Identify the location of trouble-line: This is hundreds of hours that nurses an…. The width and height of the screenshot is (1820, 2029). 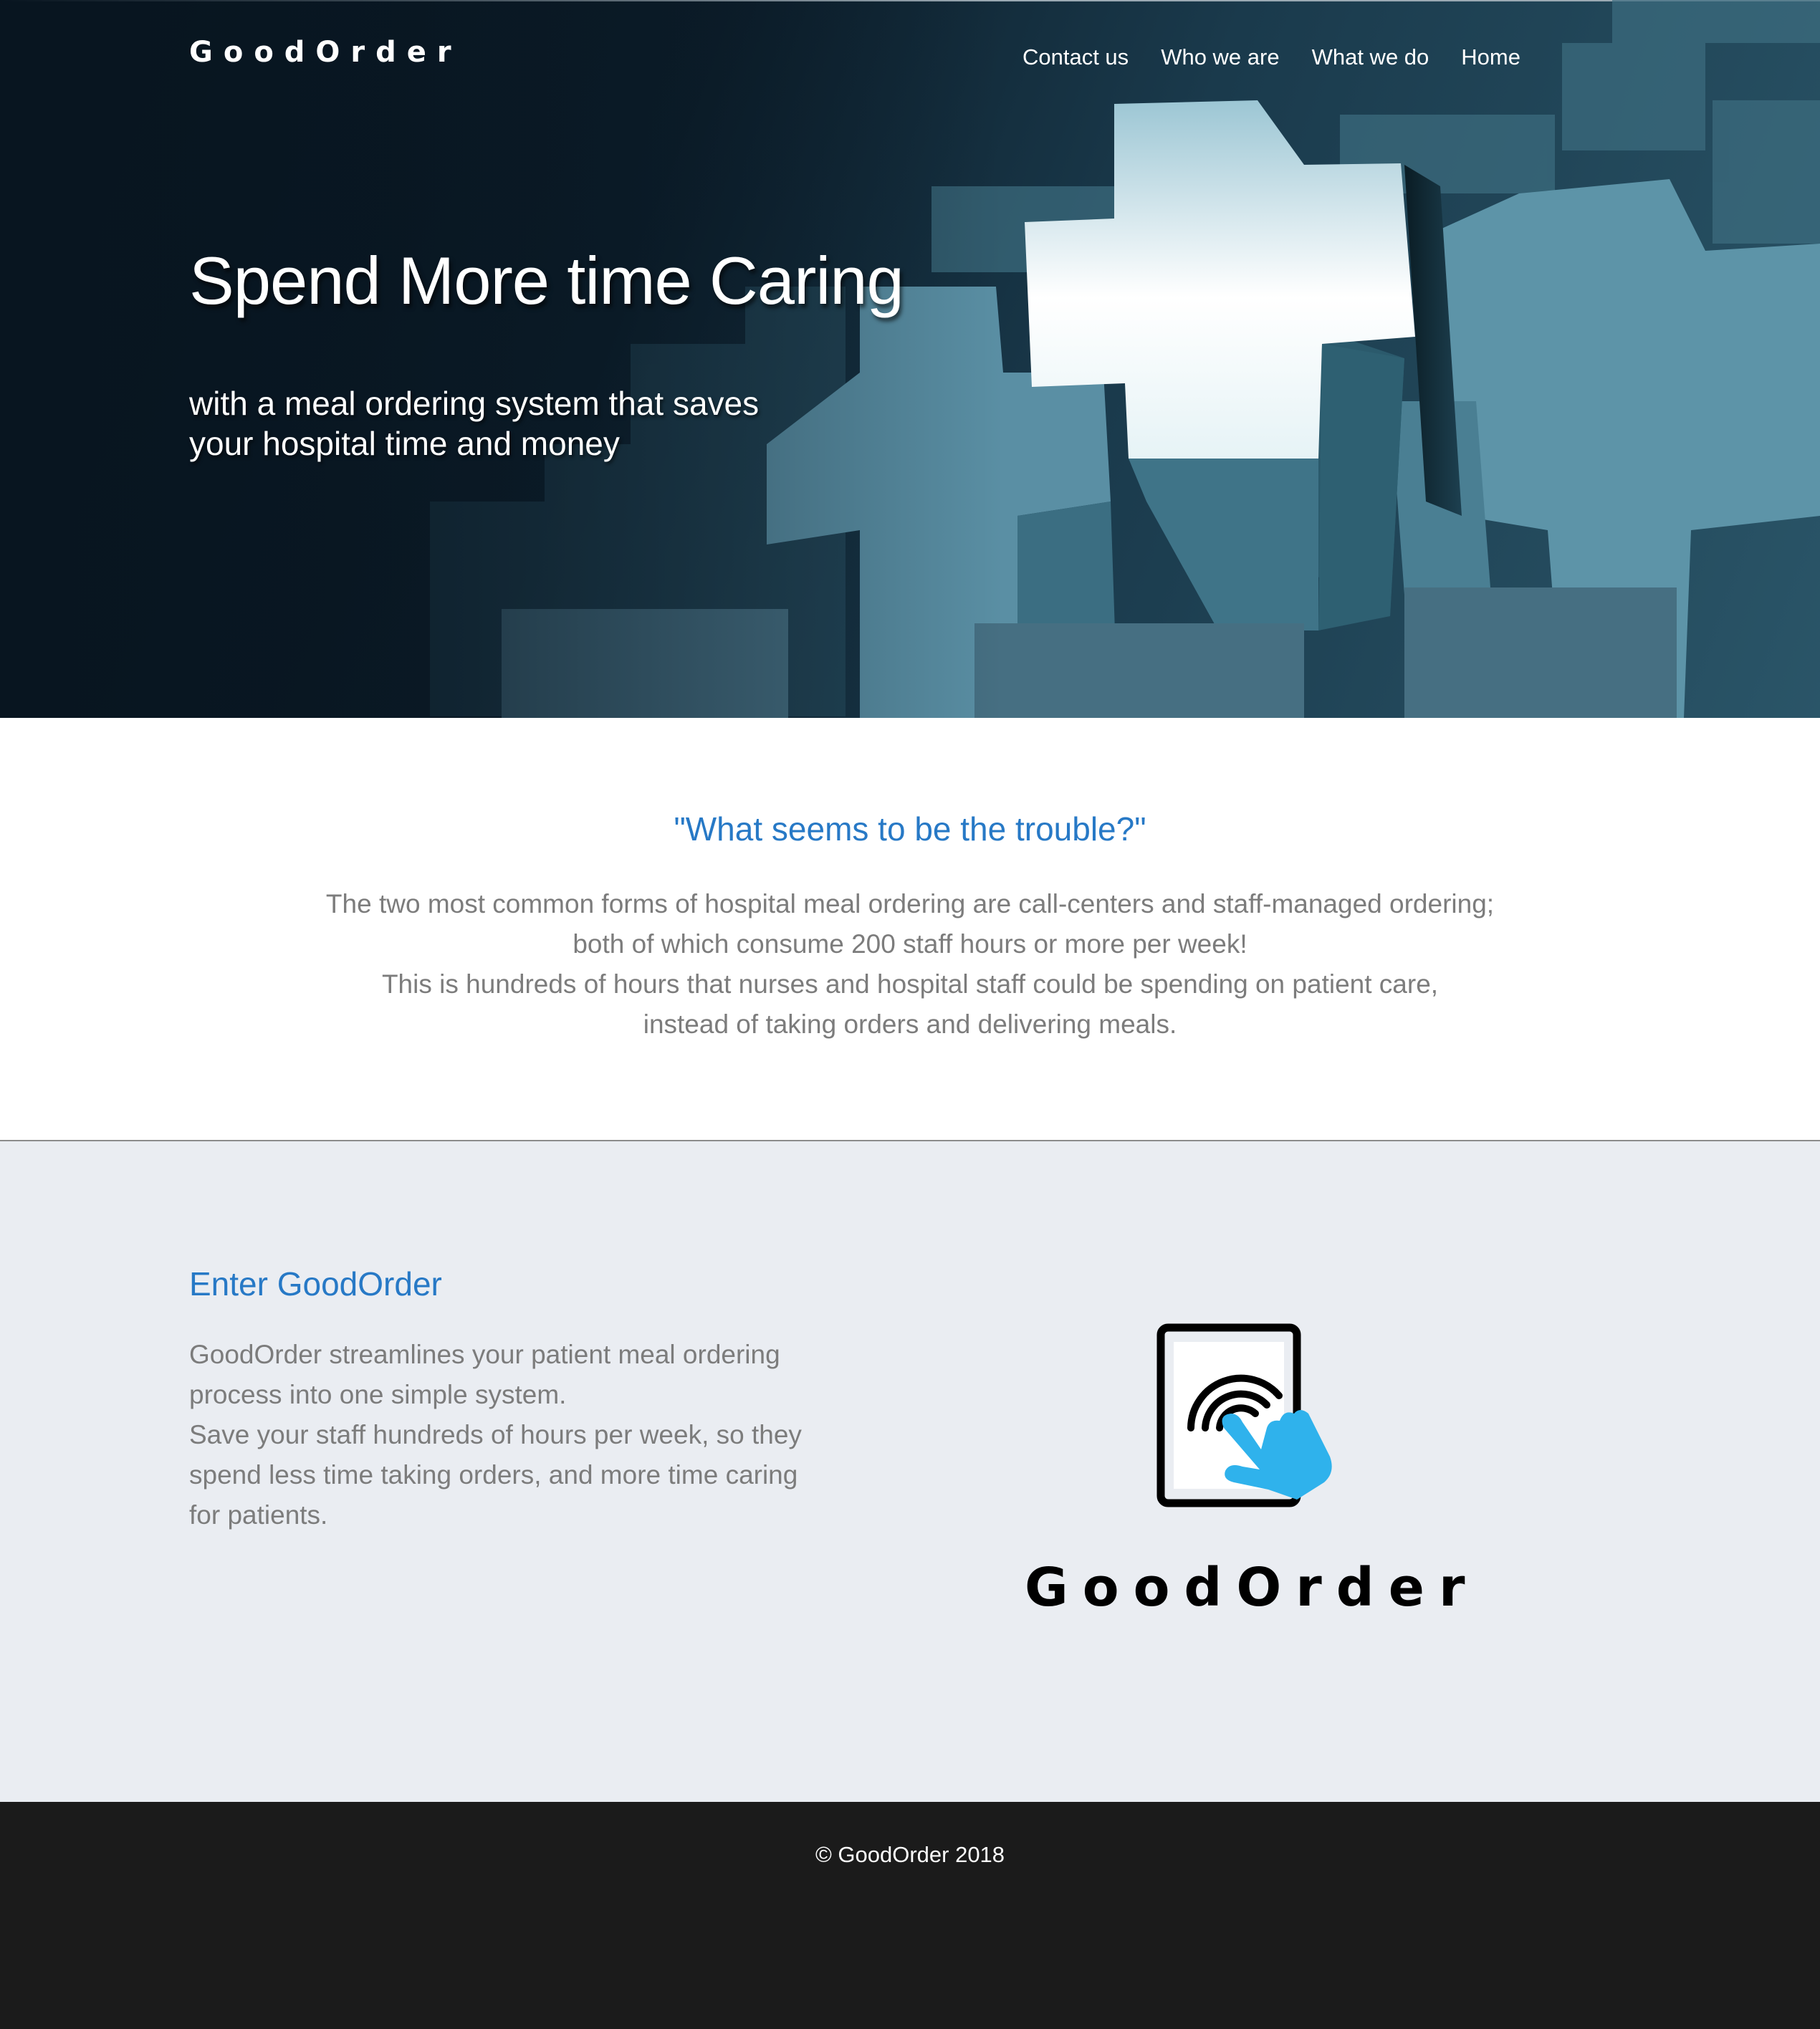
(910, 984).